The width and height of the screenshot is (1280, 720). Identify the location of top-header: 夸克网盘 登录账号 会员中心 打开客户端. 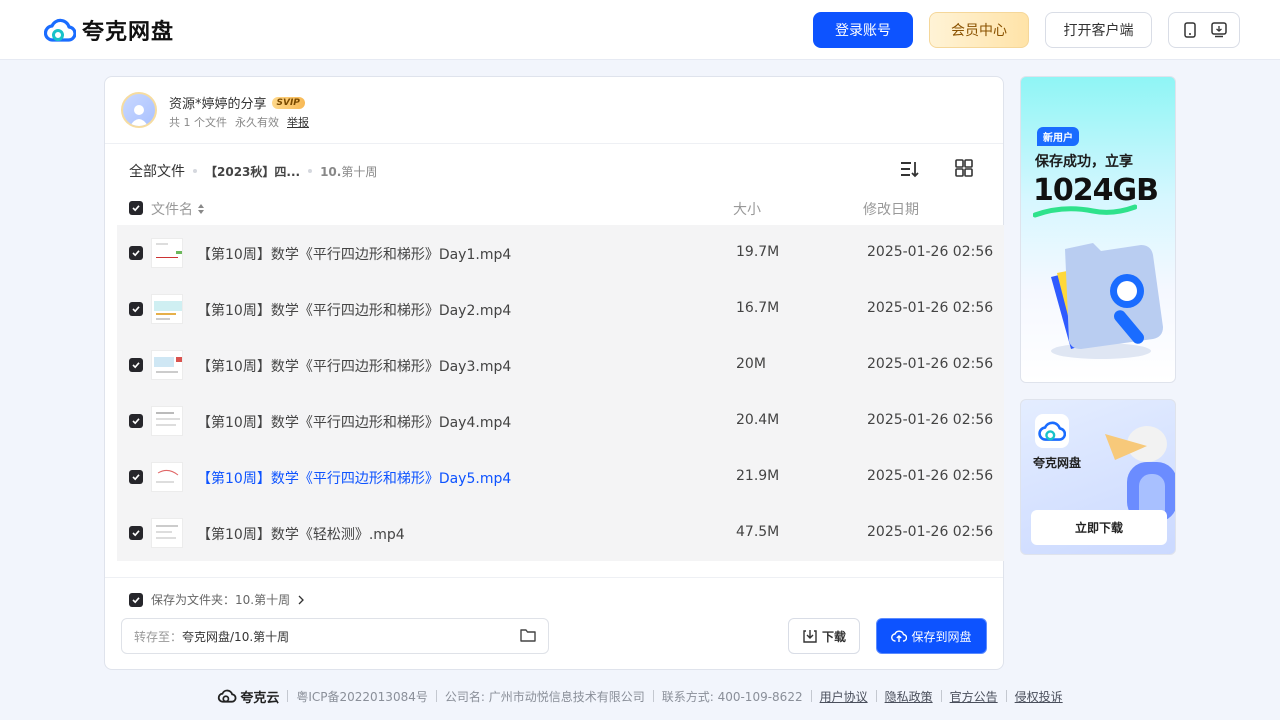
(640, 30).